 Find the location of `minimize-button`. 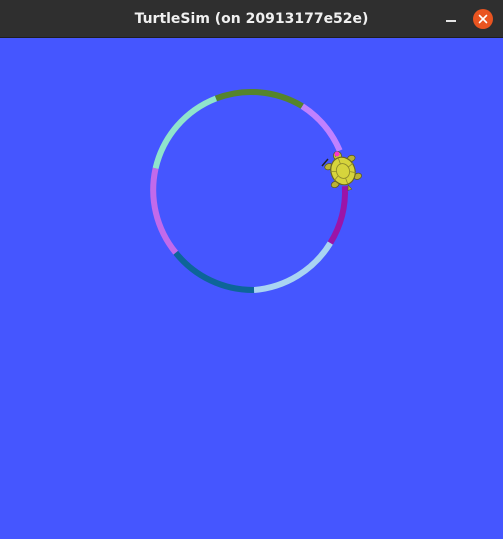

minimize-button is located at coordinates (451, 18).